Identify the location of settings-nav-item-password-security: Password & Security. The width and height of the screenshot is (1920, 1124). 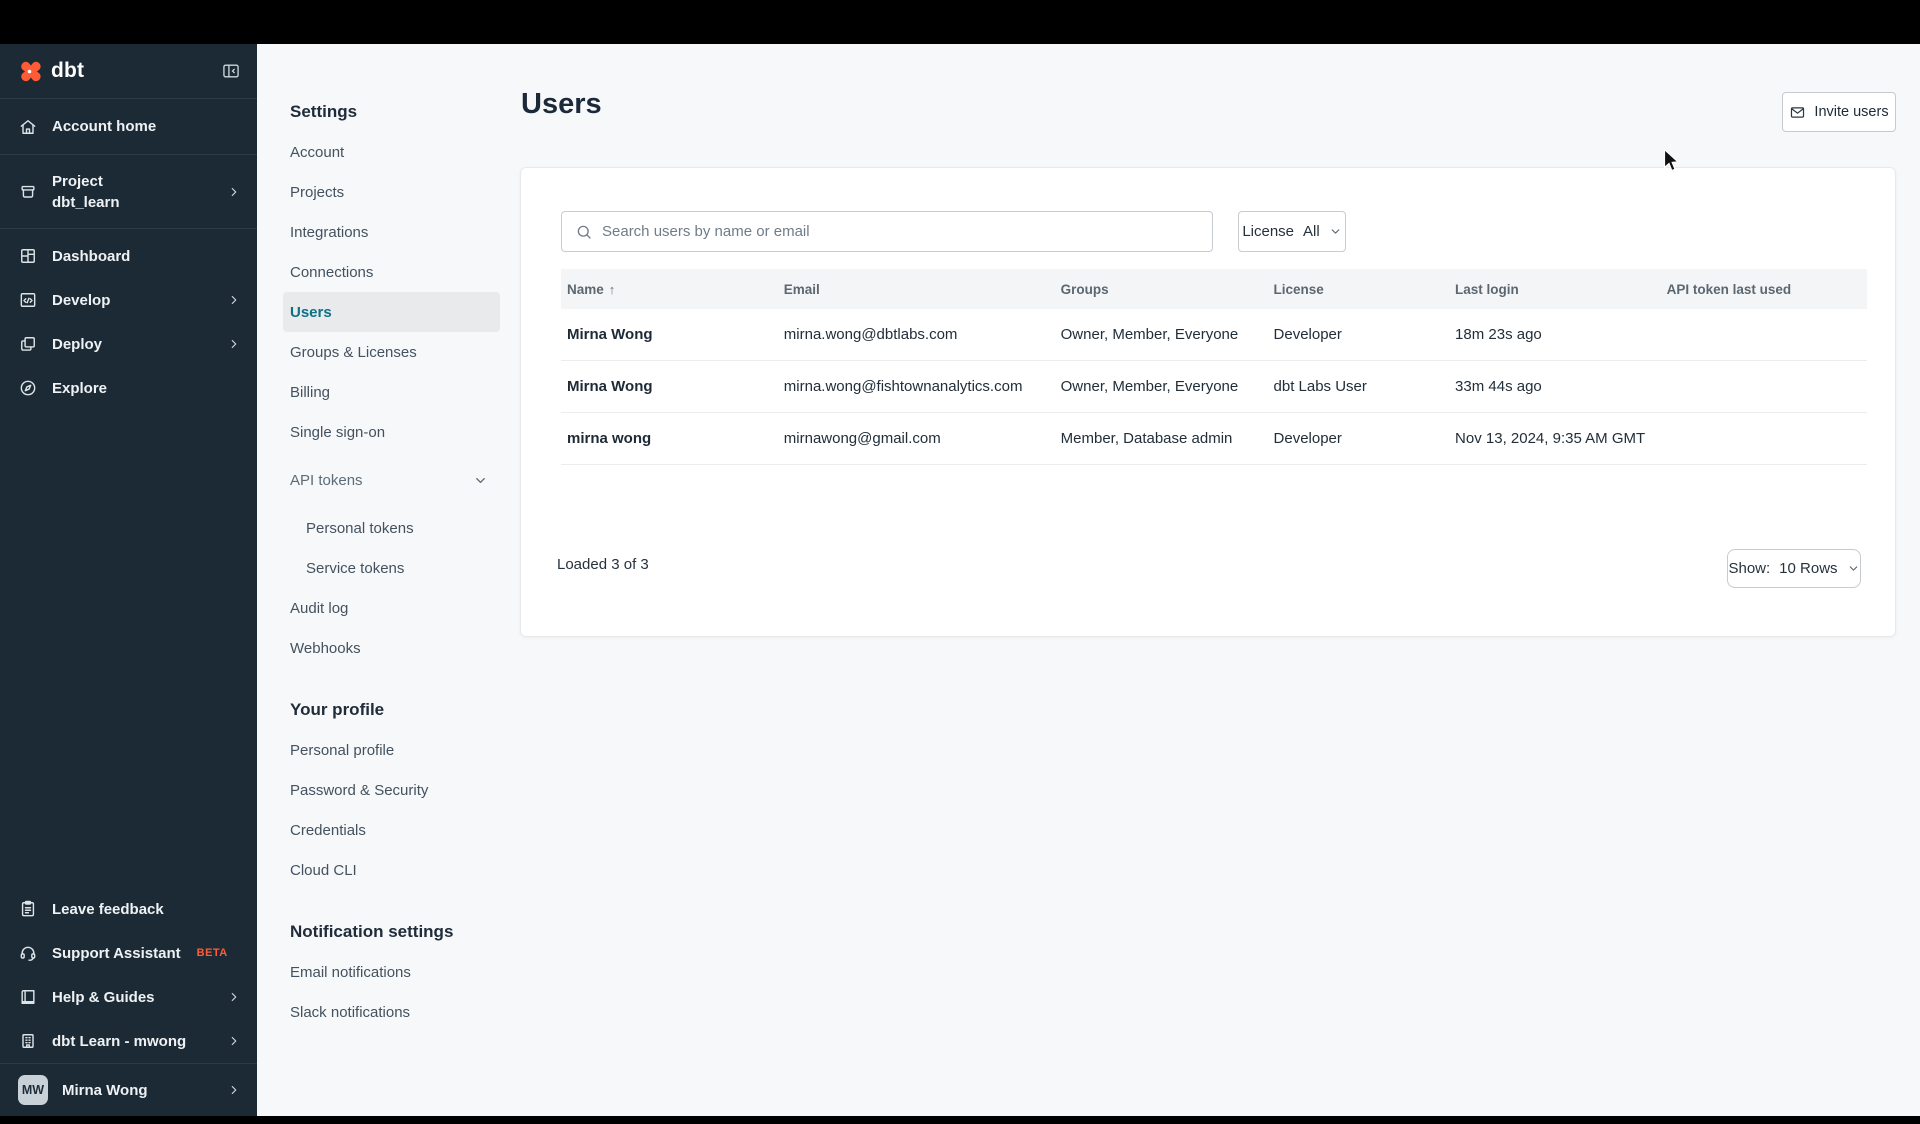
(391, 790).